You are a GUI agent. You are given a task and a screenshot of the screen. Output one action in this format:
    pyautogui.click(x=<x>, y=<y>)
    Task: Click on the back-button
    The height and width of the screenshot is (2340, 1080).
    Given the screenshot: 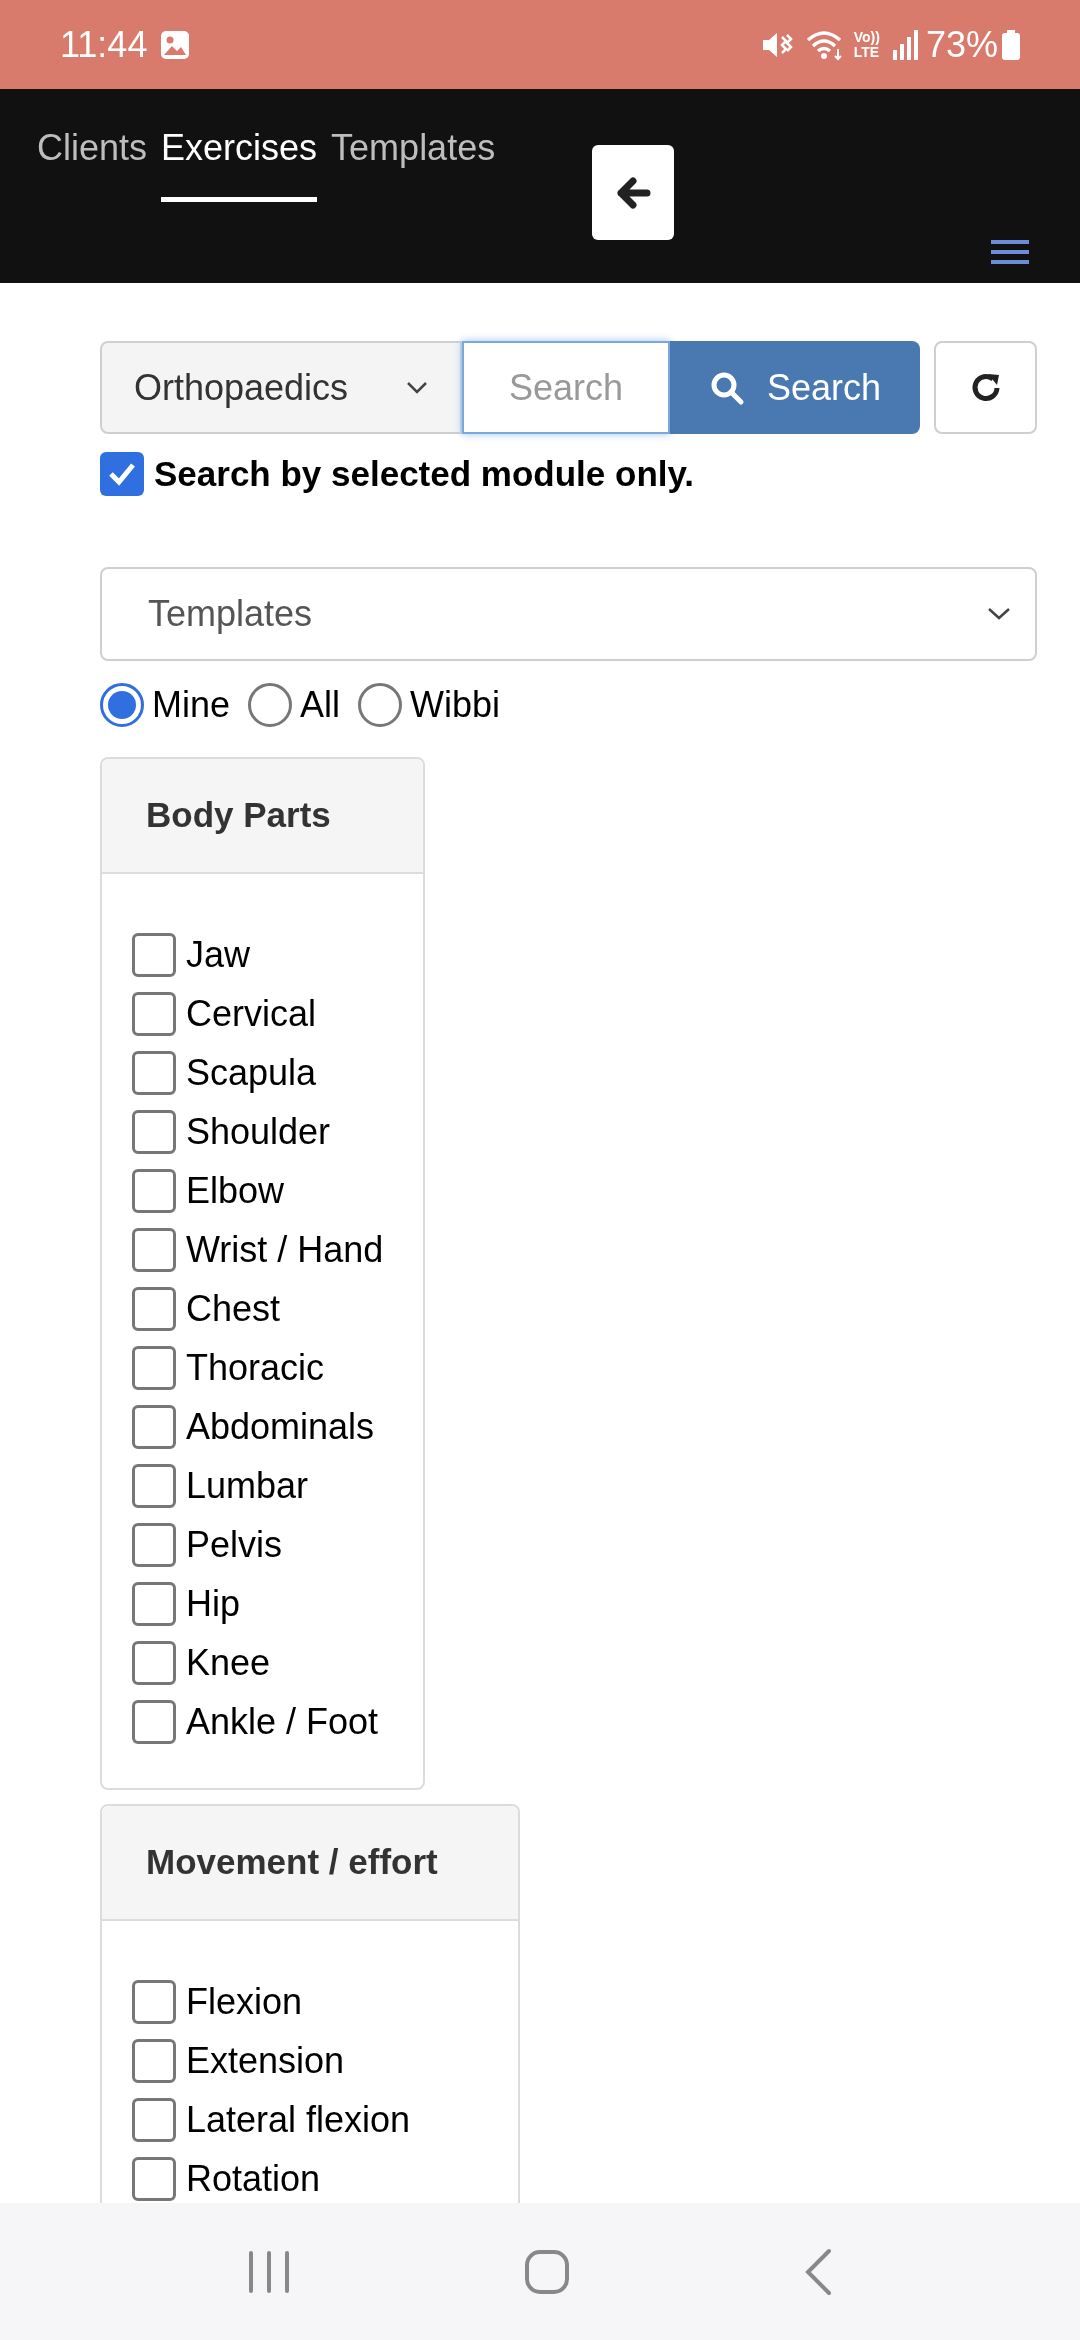 What is the action you would take?
    pyautogui.click(x=633, y=192)
    